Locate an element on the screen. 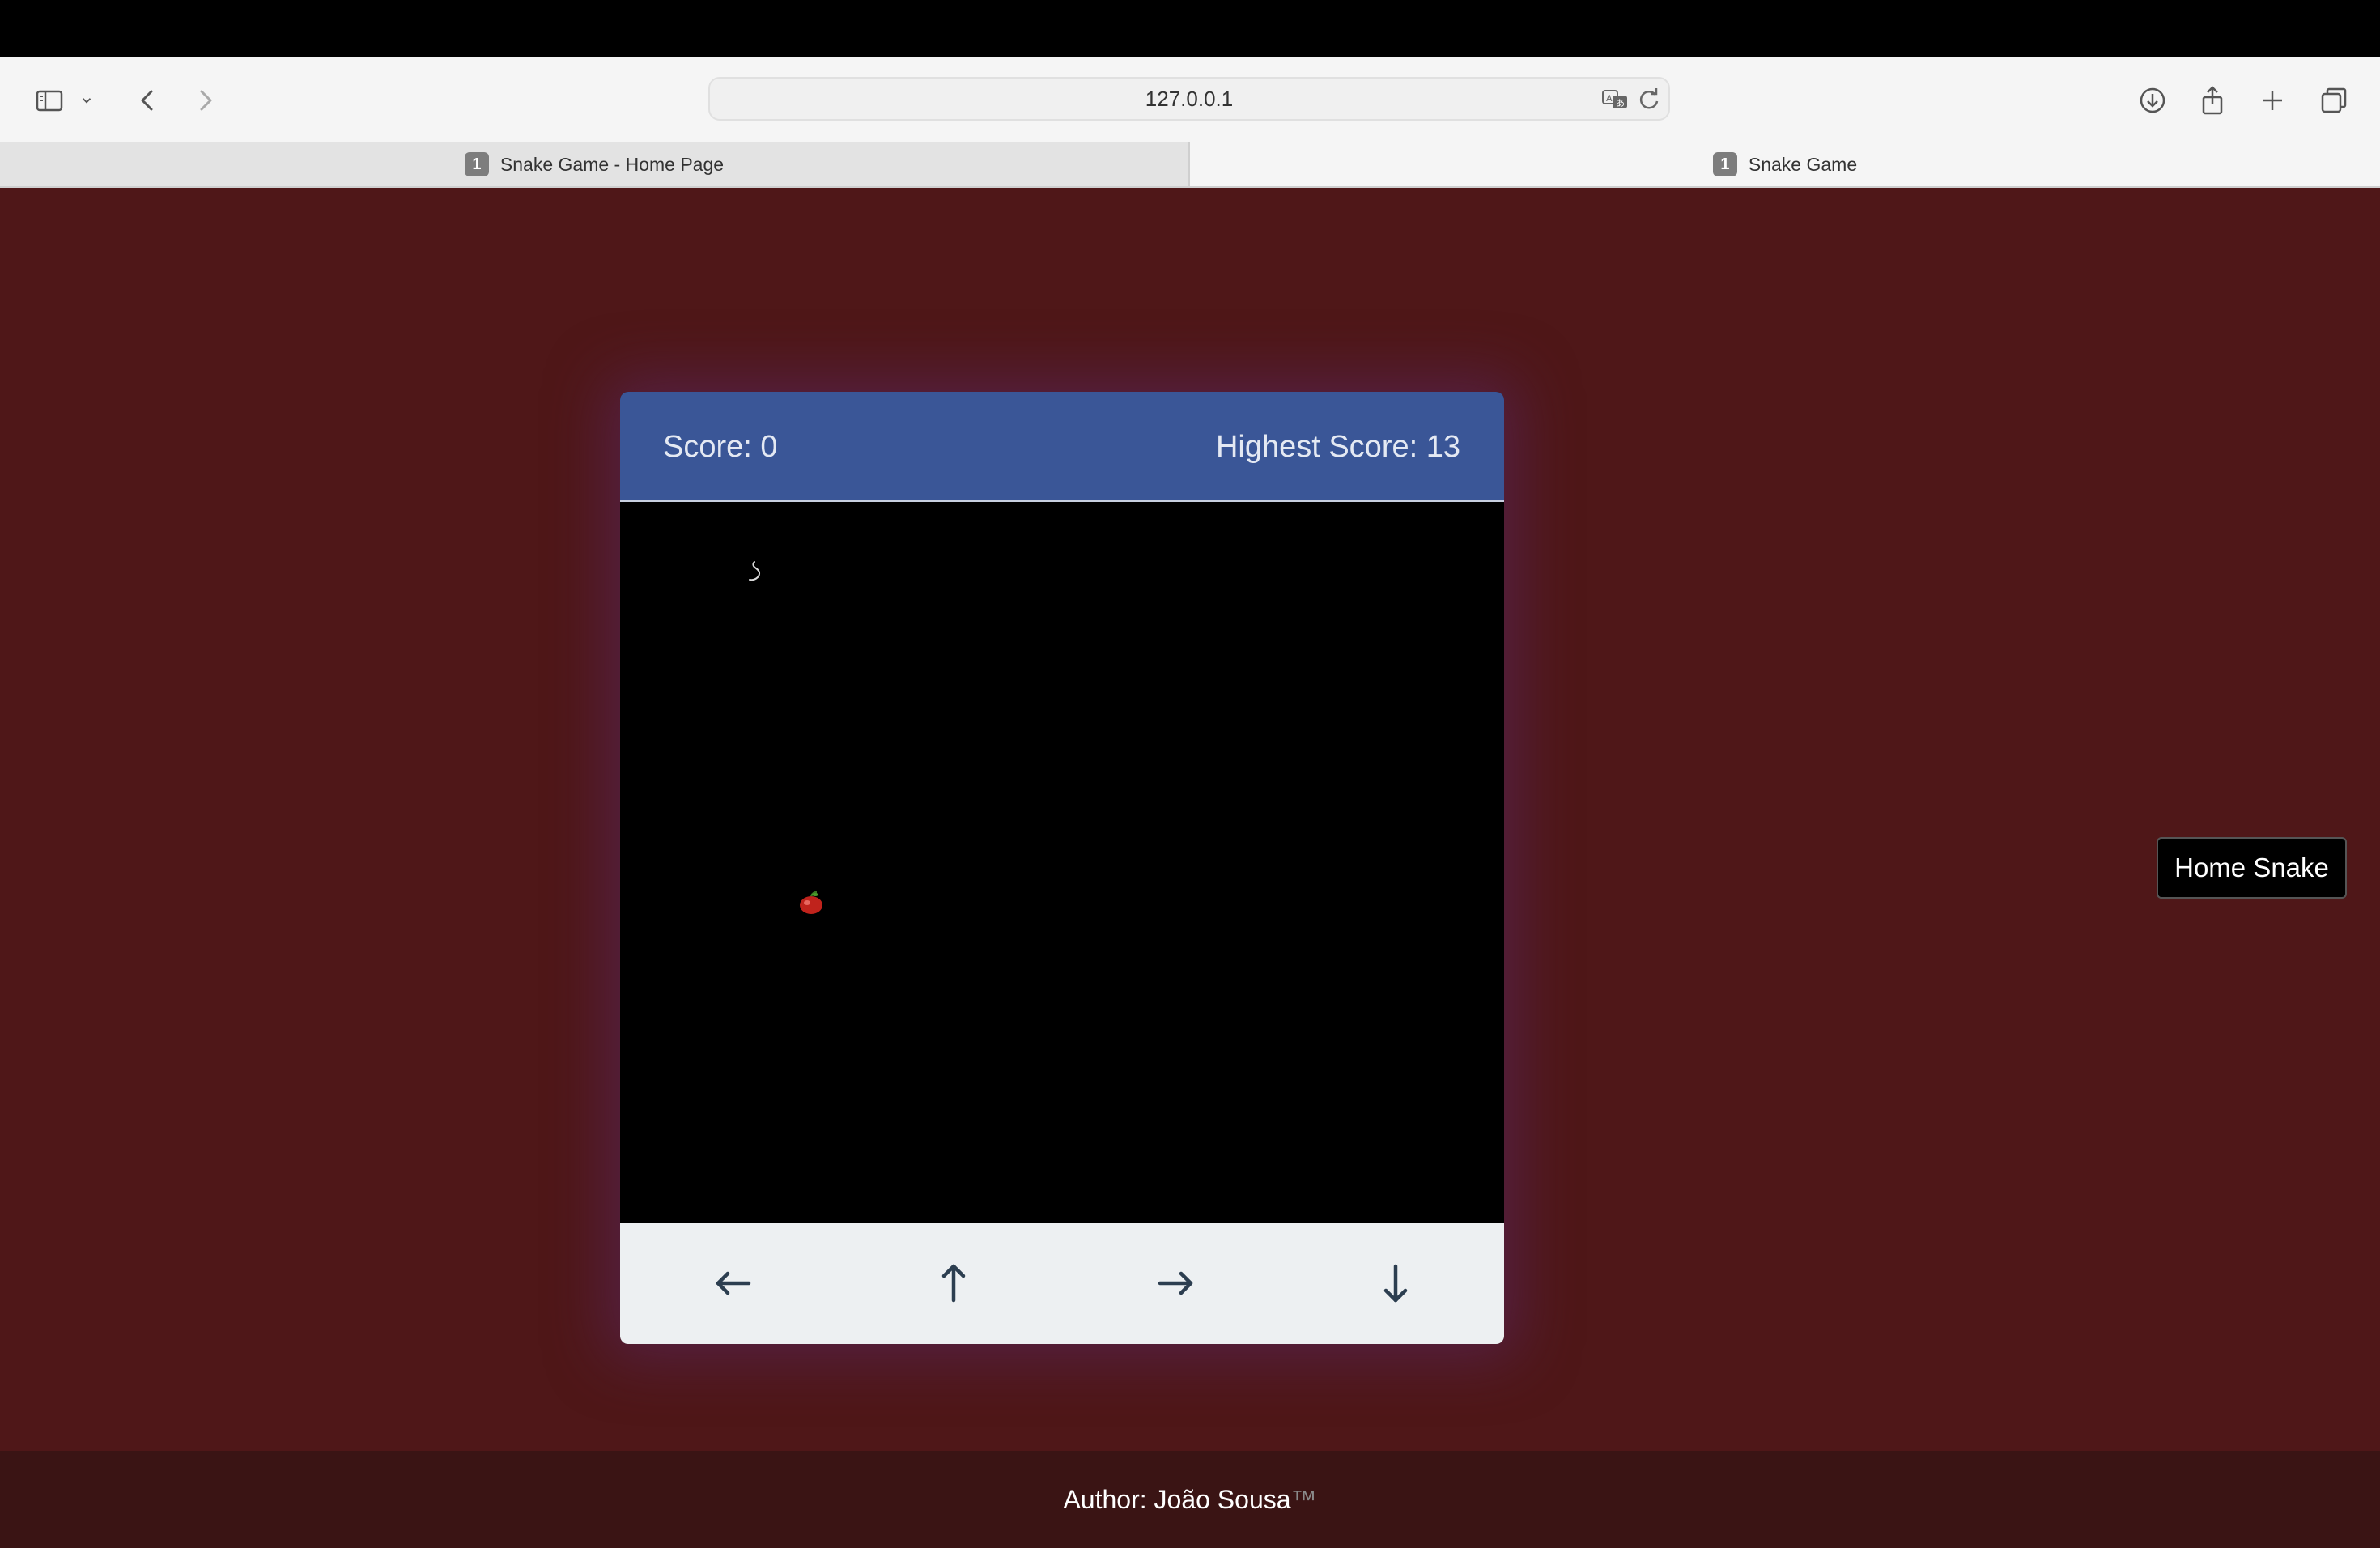  download-icon is located at coordinates (2152, 100).